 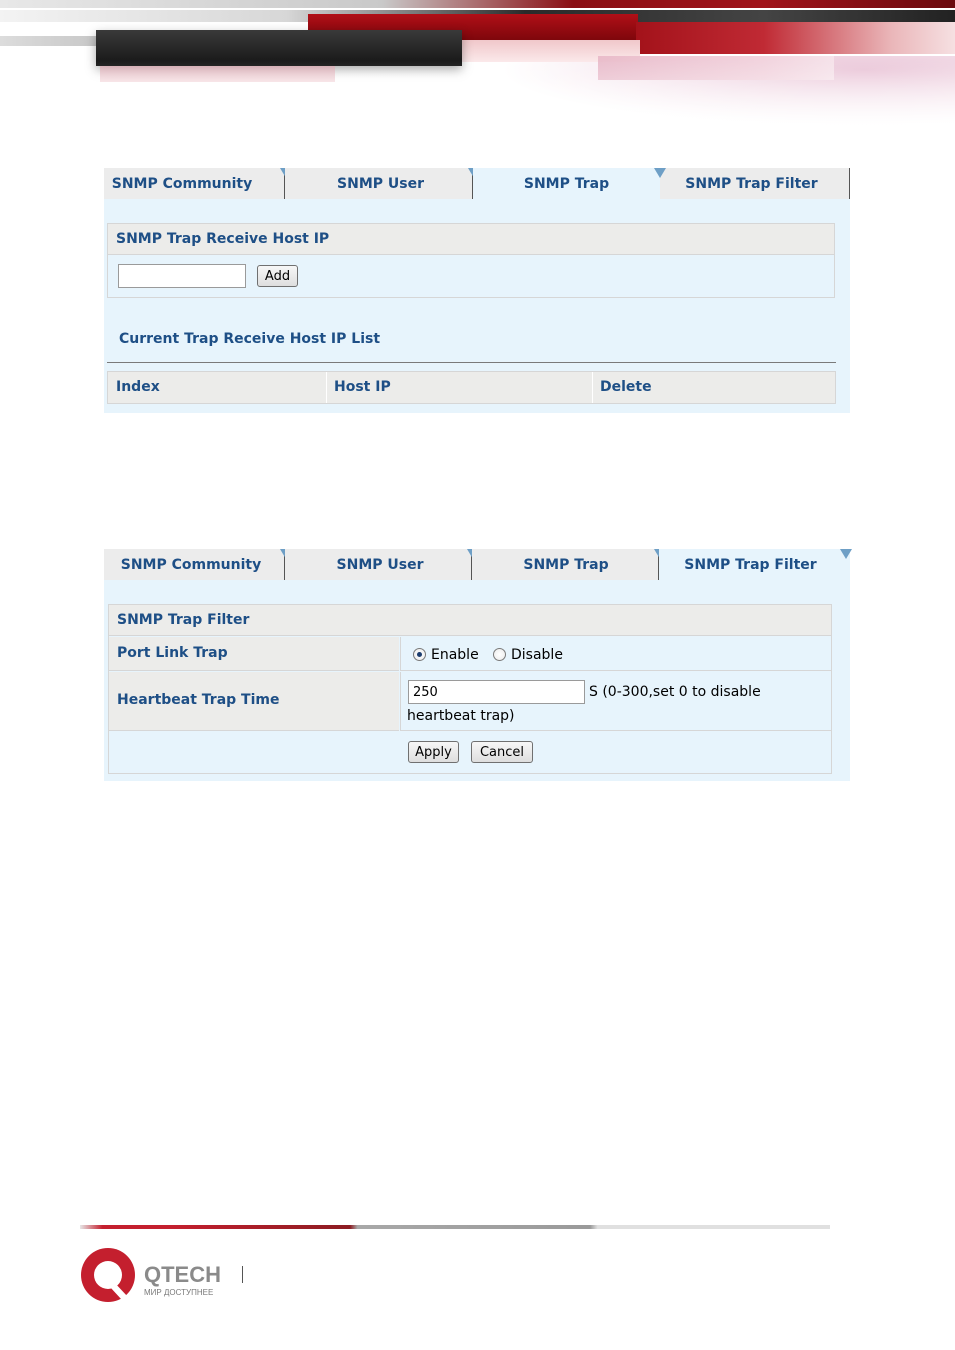 I want to click on heartbeat-hint-continued: heartbeat trap), so click(x=461, y=716).